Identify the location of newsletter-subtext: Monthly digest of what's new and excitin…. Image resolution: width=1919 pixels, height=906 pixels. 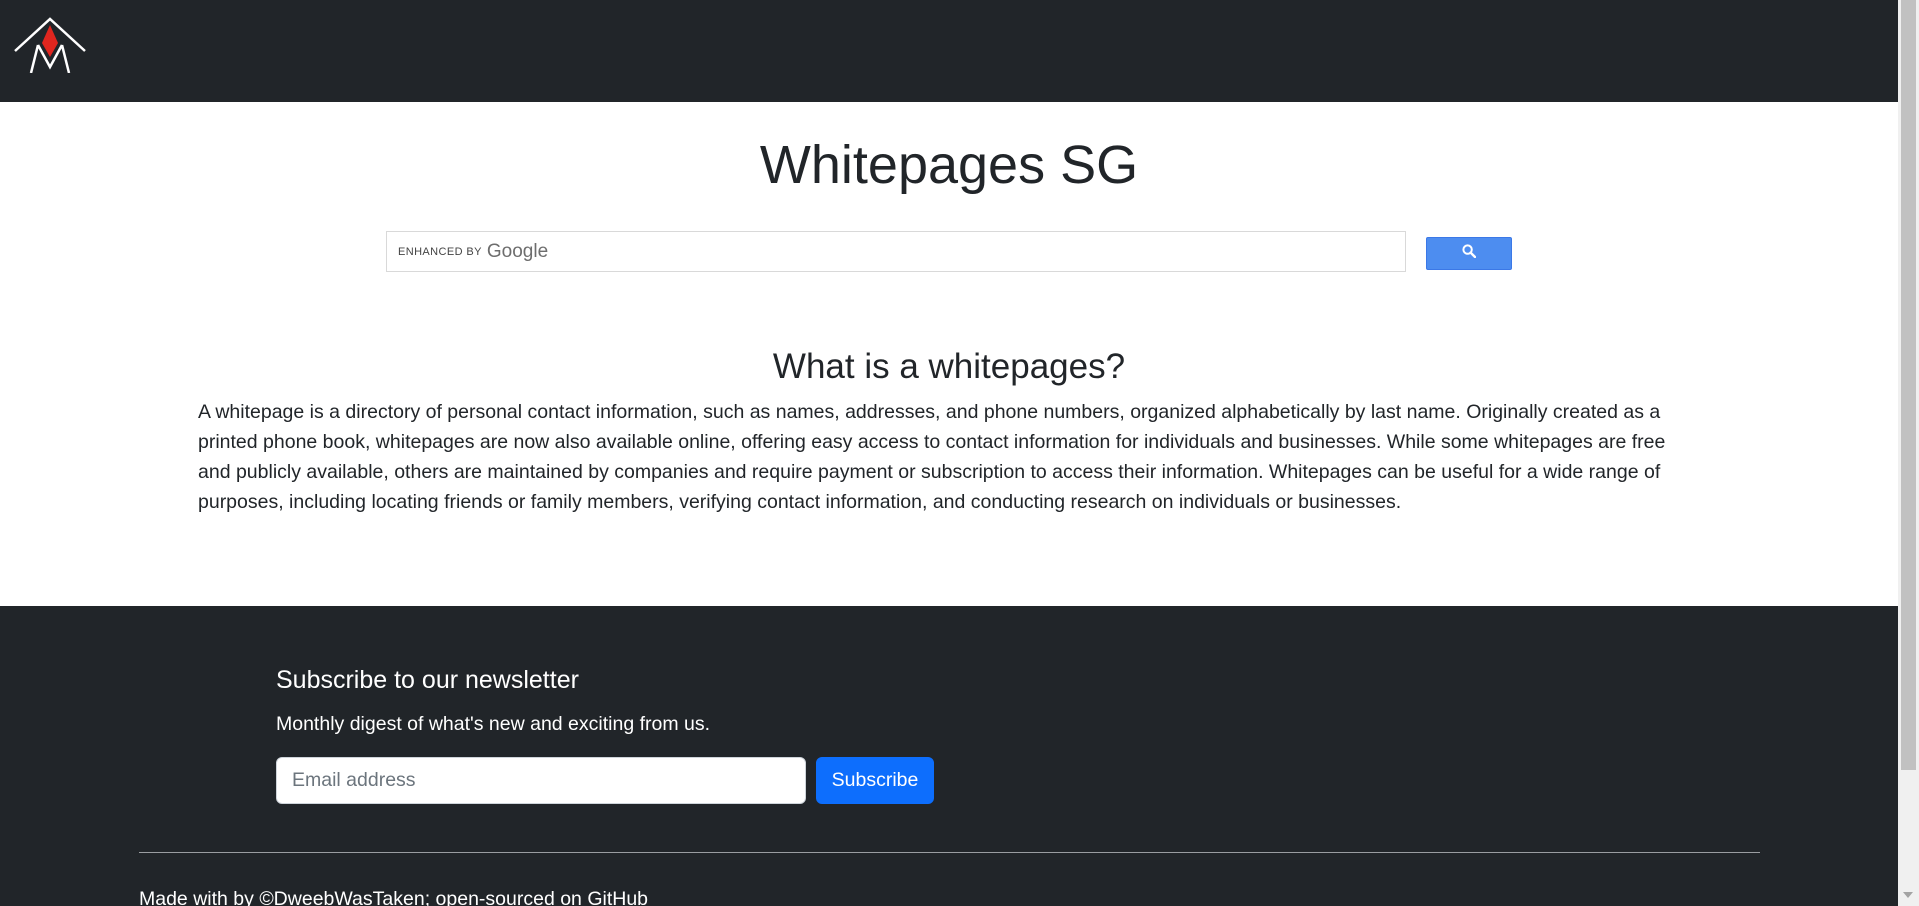
(493, 724).